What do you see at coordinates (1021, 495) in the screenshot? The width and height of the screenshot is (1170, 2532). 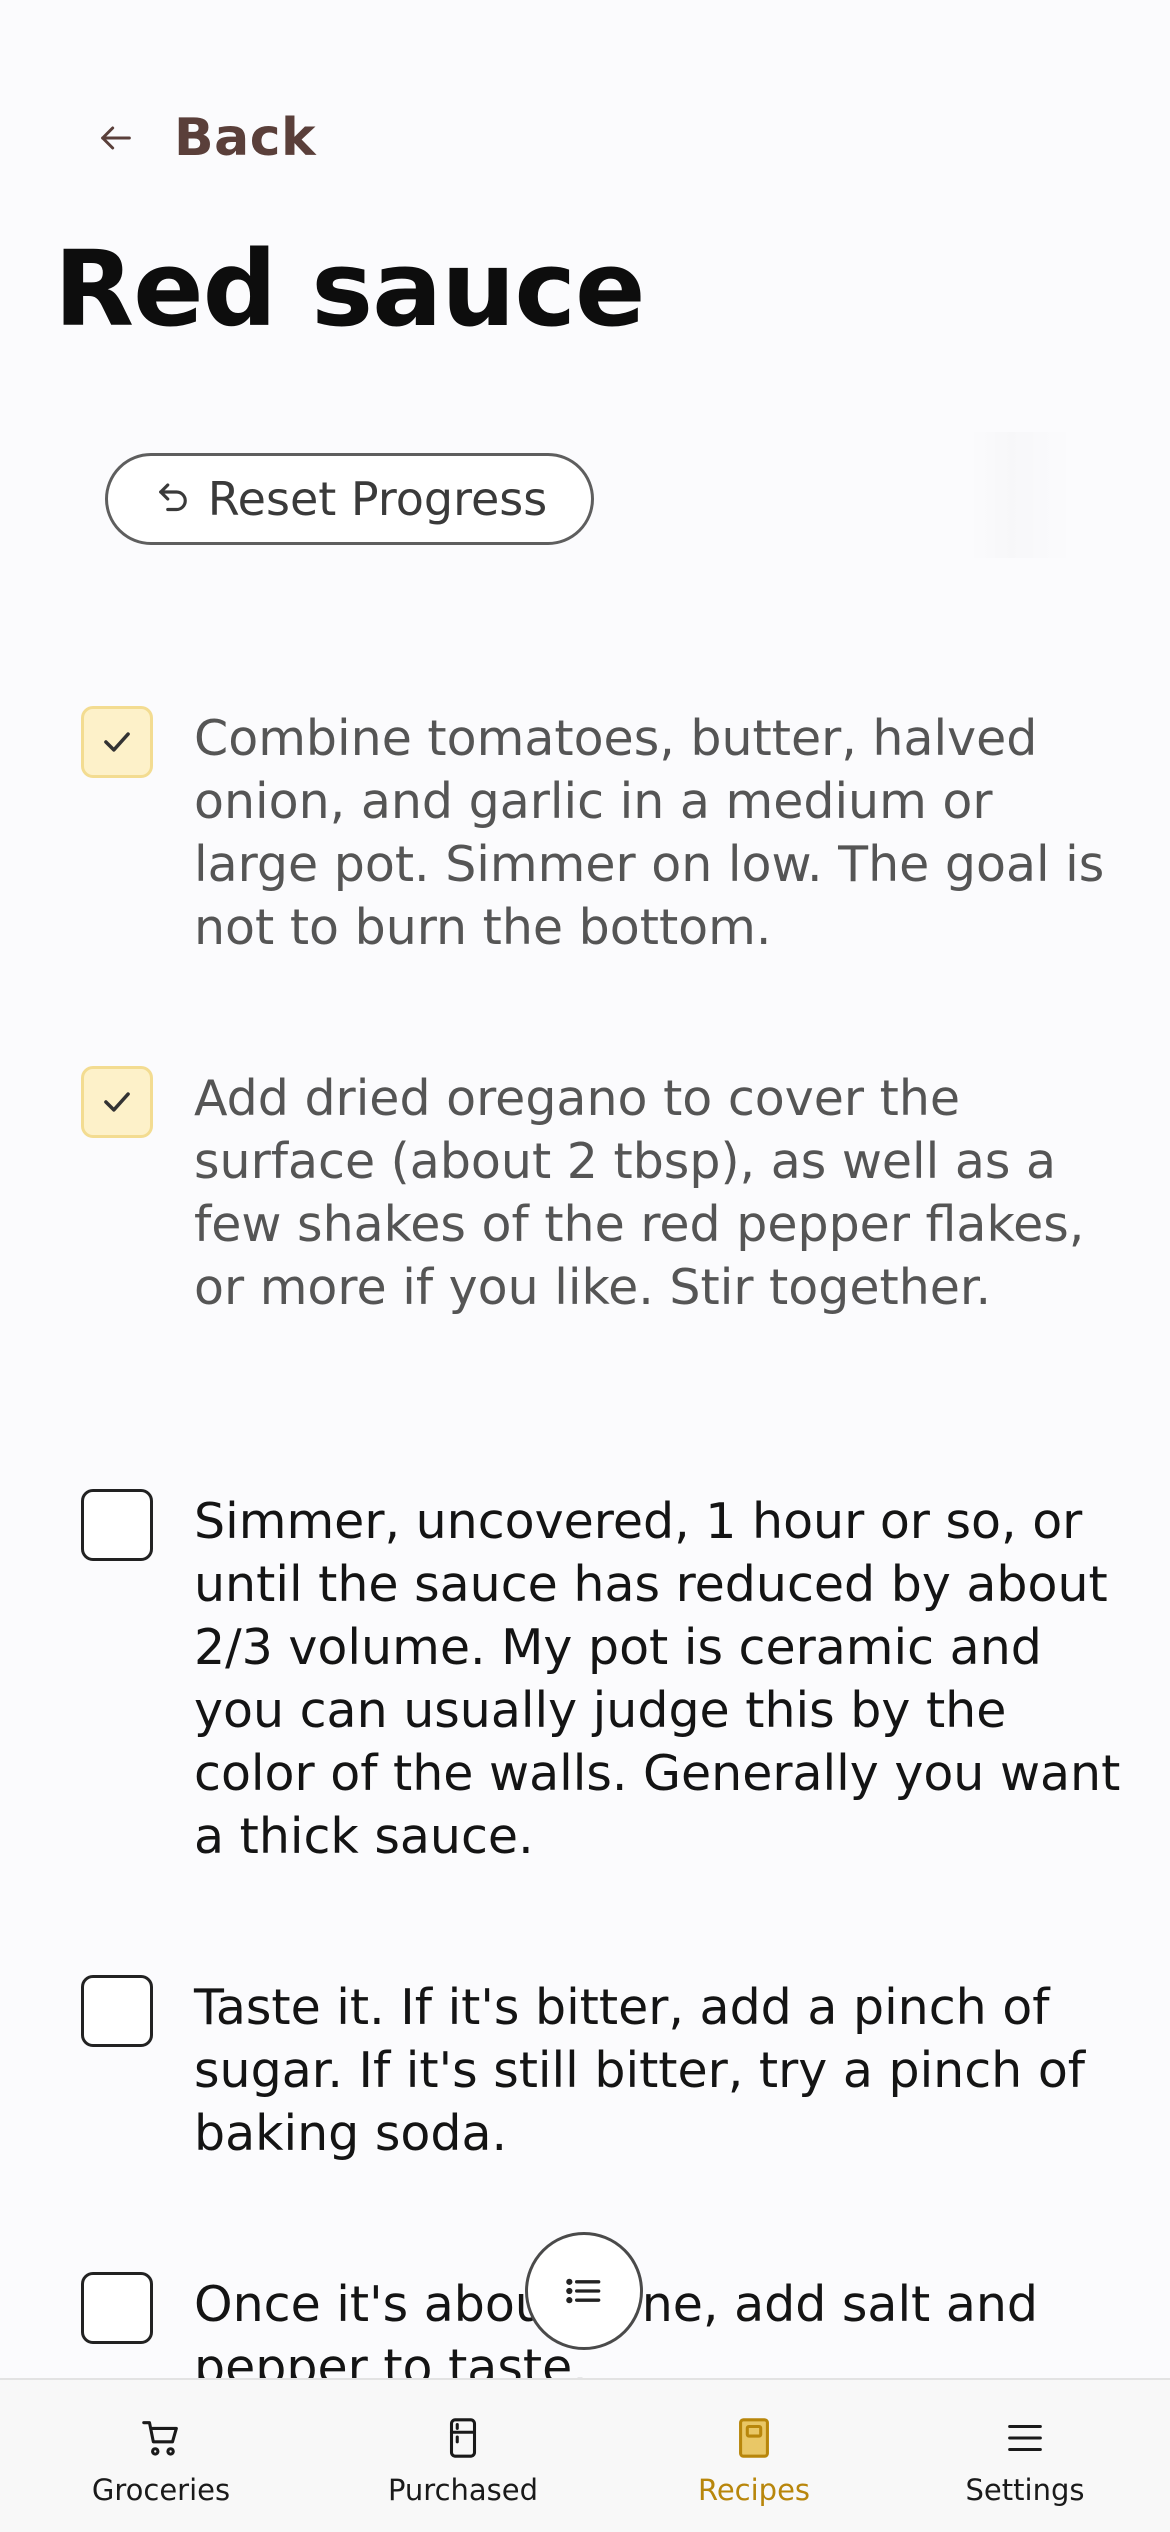 I see `decorative-block` at bounding box center [1021, 495].